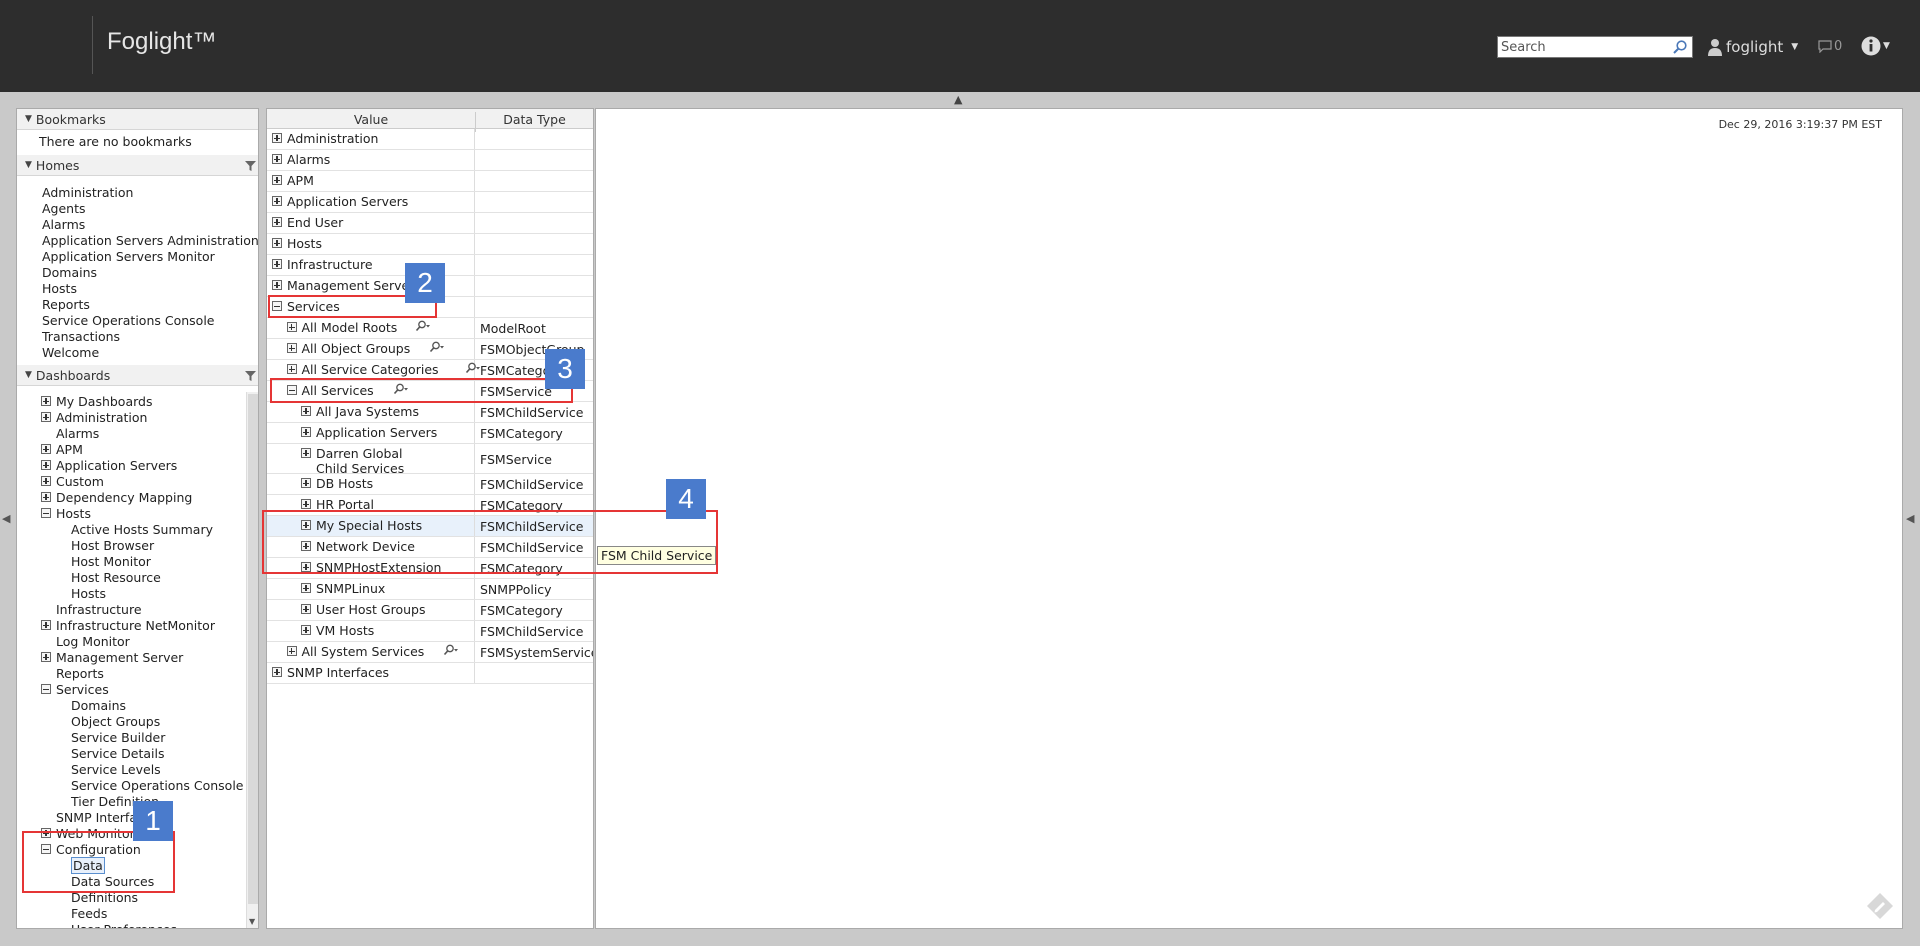 This screenshot has height=946, width=1920. I want to click on homes-link: Domains, so click(69, 273).